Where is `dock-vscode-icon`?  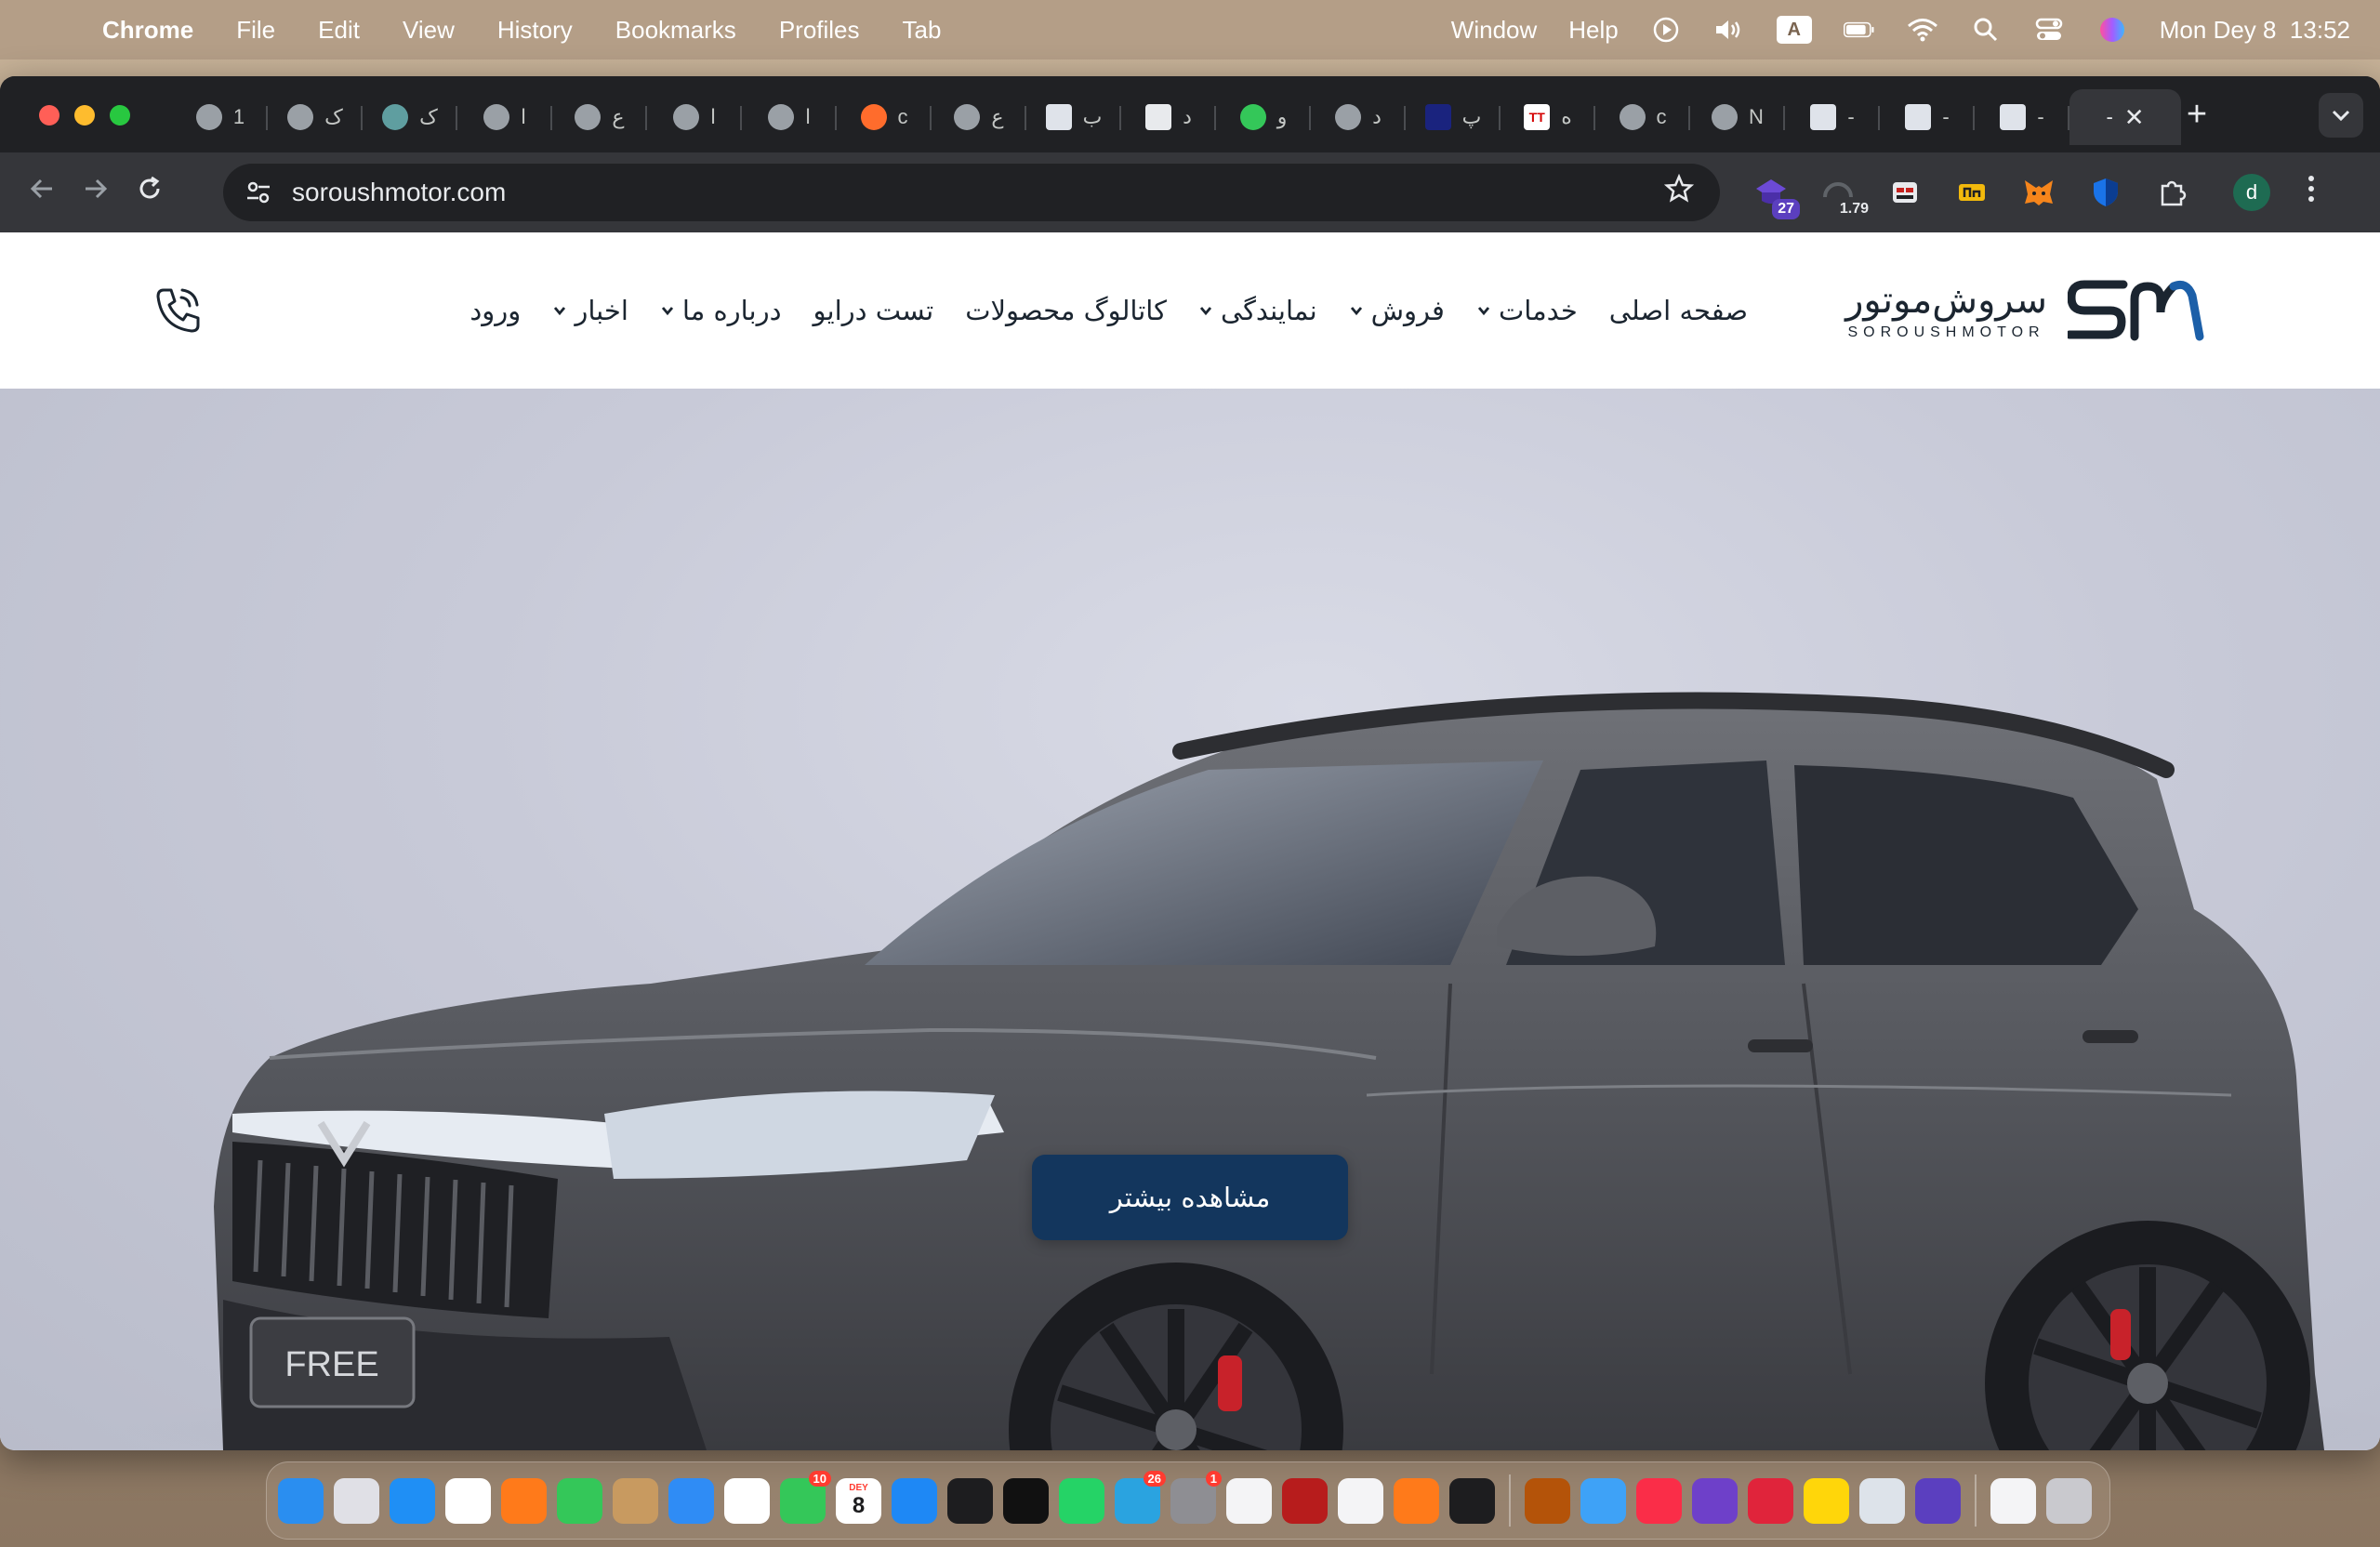 dock-vscode-icon is located at coordinates (1249, 1500).